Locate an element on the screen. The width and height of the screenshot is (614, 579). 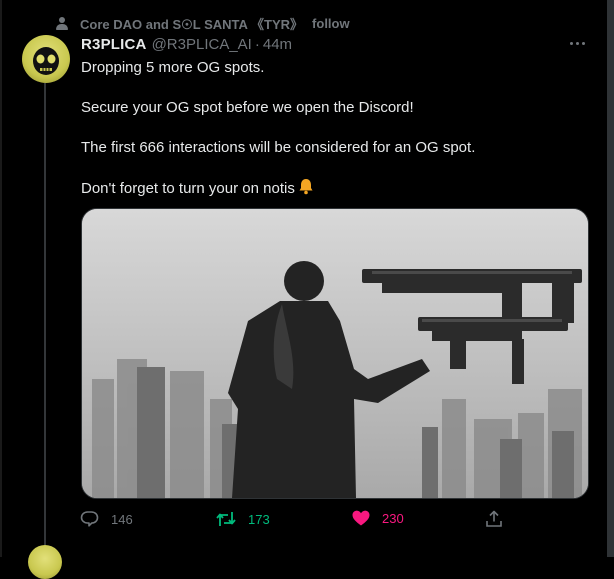
handle: @R3PLICA_AI is located at coordinates (202, 44).